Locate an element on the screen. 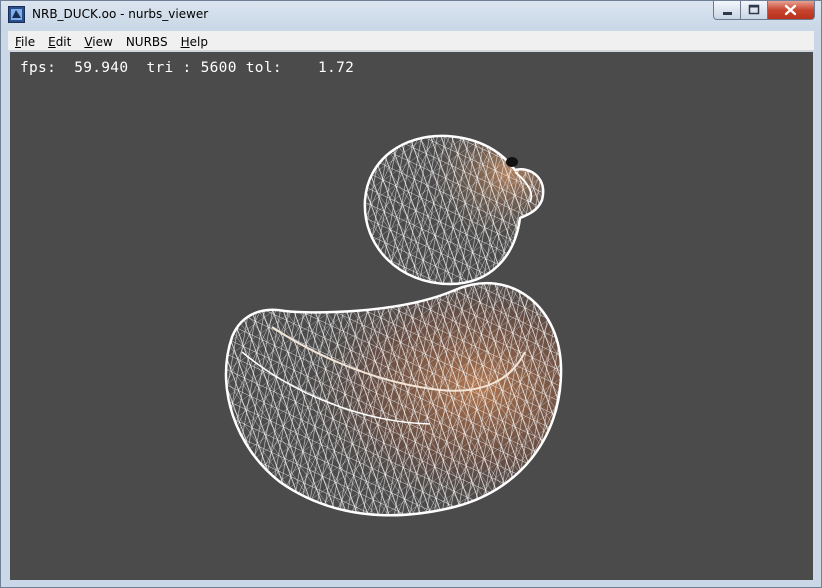  menu-view: View is located at coordinates (97, 42).